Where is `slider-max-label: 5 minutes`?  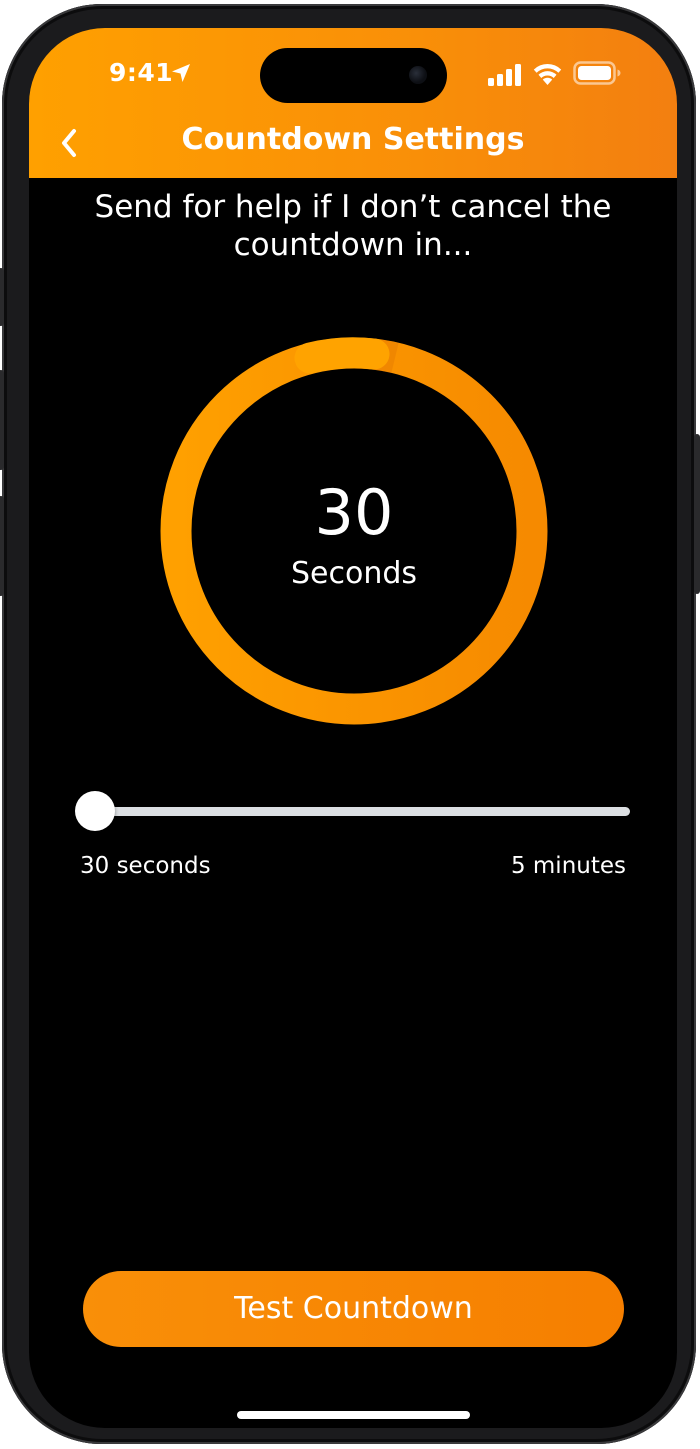
slider-max-label: 5 minutes is located at coordinates (568, 866).